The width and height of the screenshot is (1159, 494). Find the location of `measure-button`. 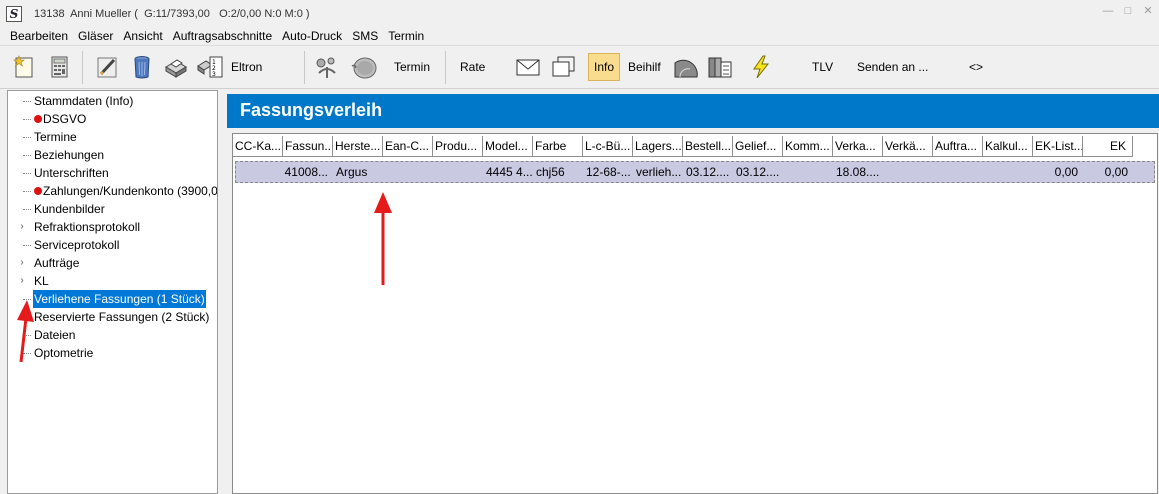

measure-button is located at coordinates (327, 67).